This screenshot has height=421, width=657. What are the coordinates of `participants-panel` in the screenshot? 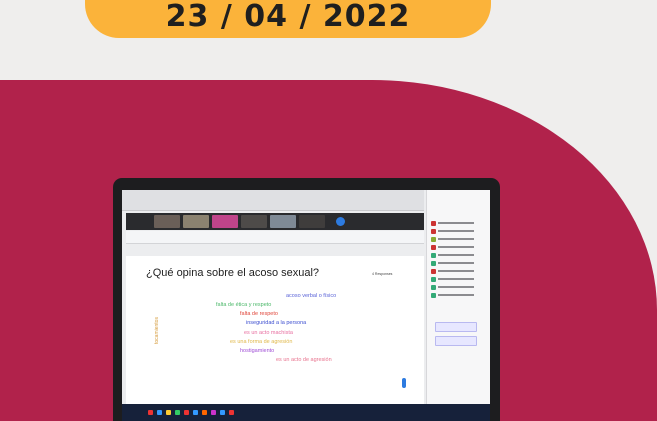 It's located at (458, 297).